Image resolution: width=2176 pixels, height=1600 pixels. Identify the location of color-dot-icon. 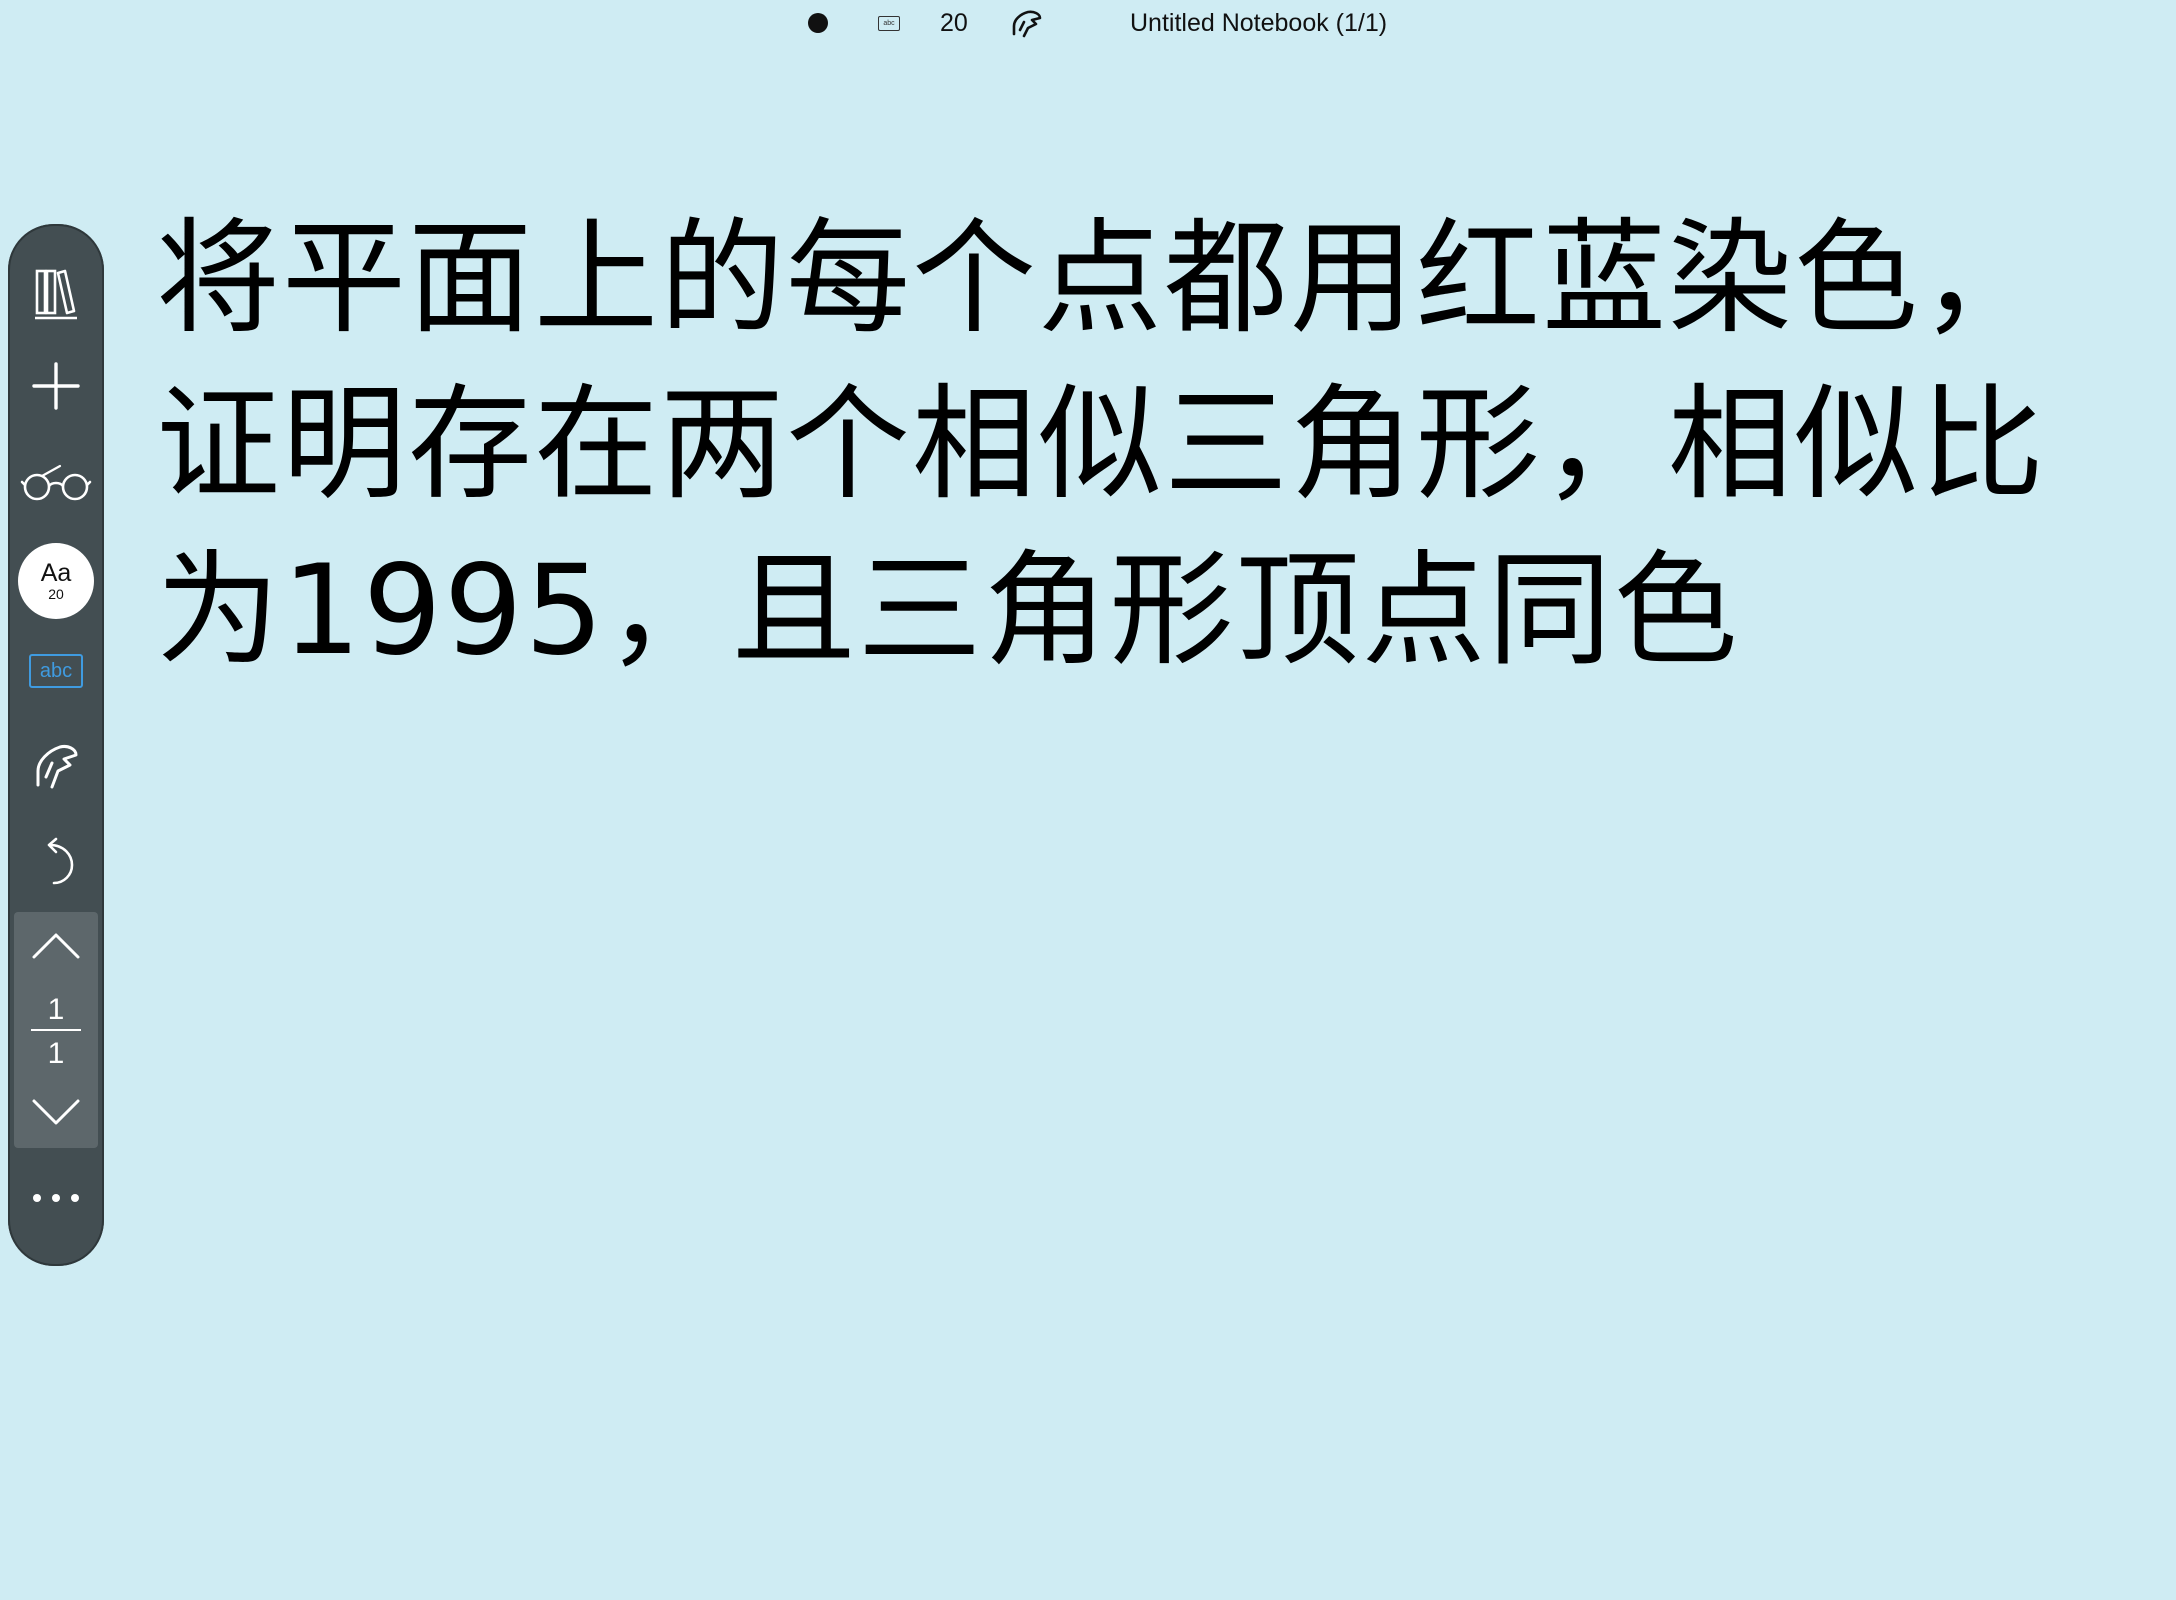
(818, 23).